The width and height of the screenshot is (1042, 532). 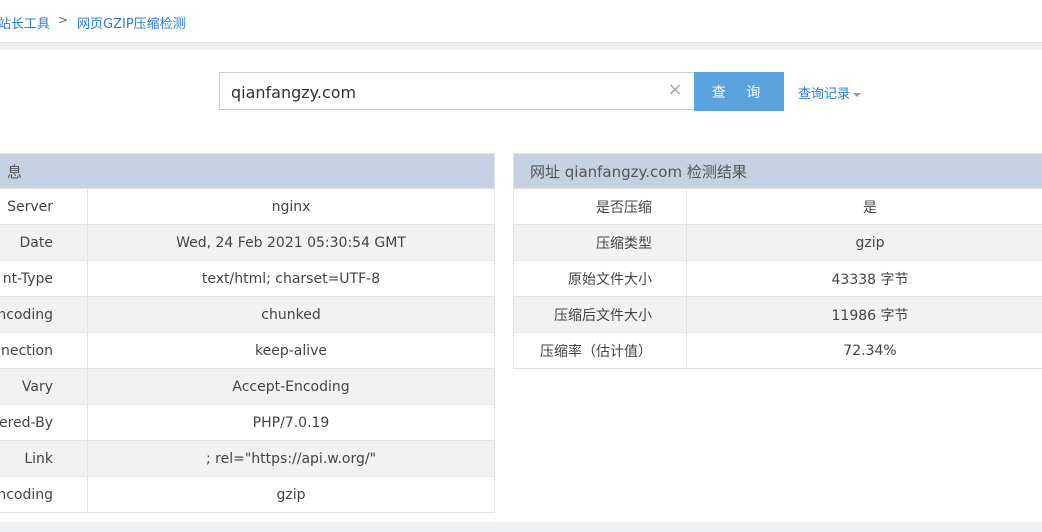 I want to click on table-row: nection keep-alive, so click(x=248, y=350).